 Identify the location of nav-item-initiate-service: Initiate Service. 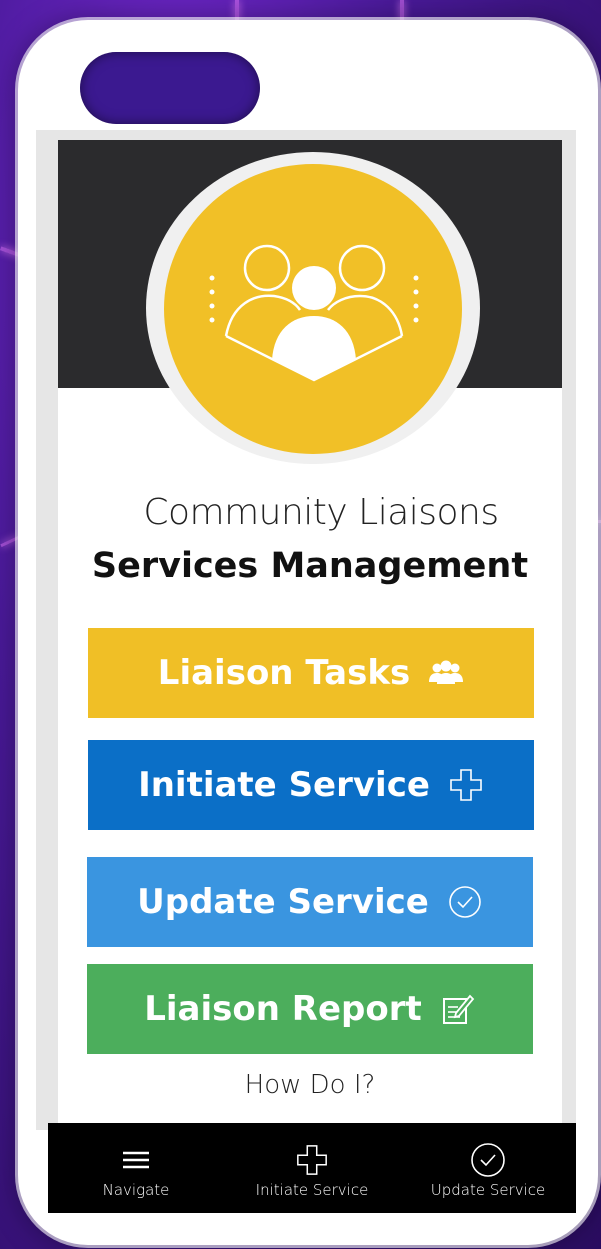
(312, 1168).